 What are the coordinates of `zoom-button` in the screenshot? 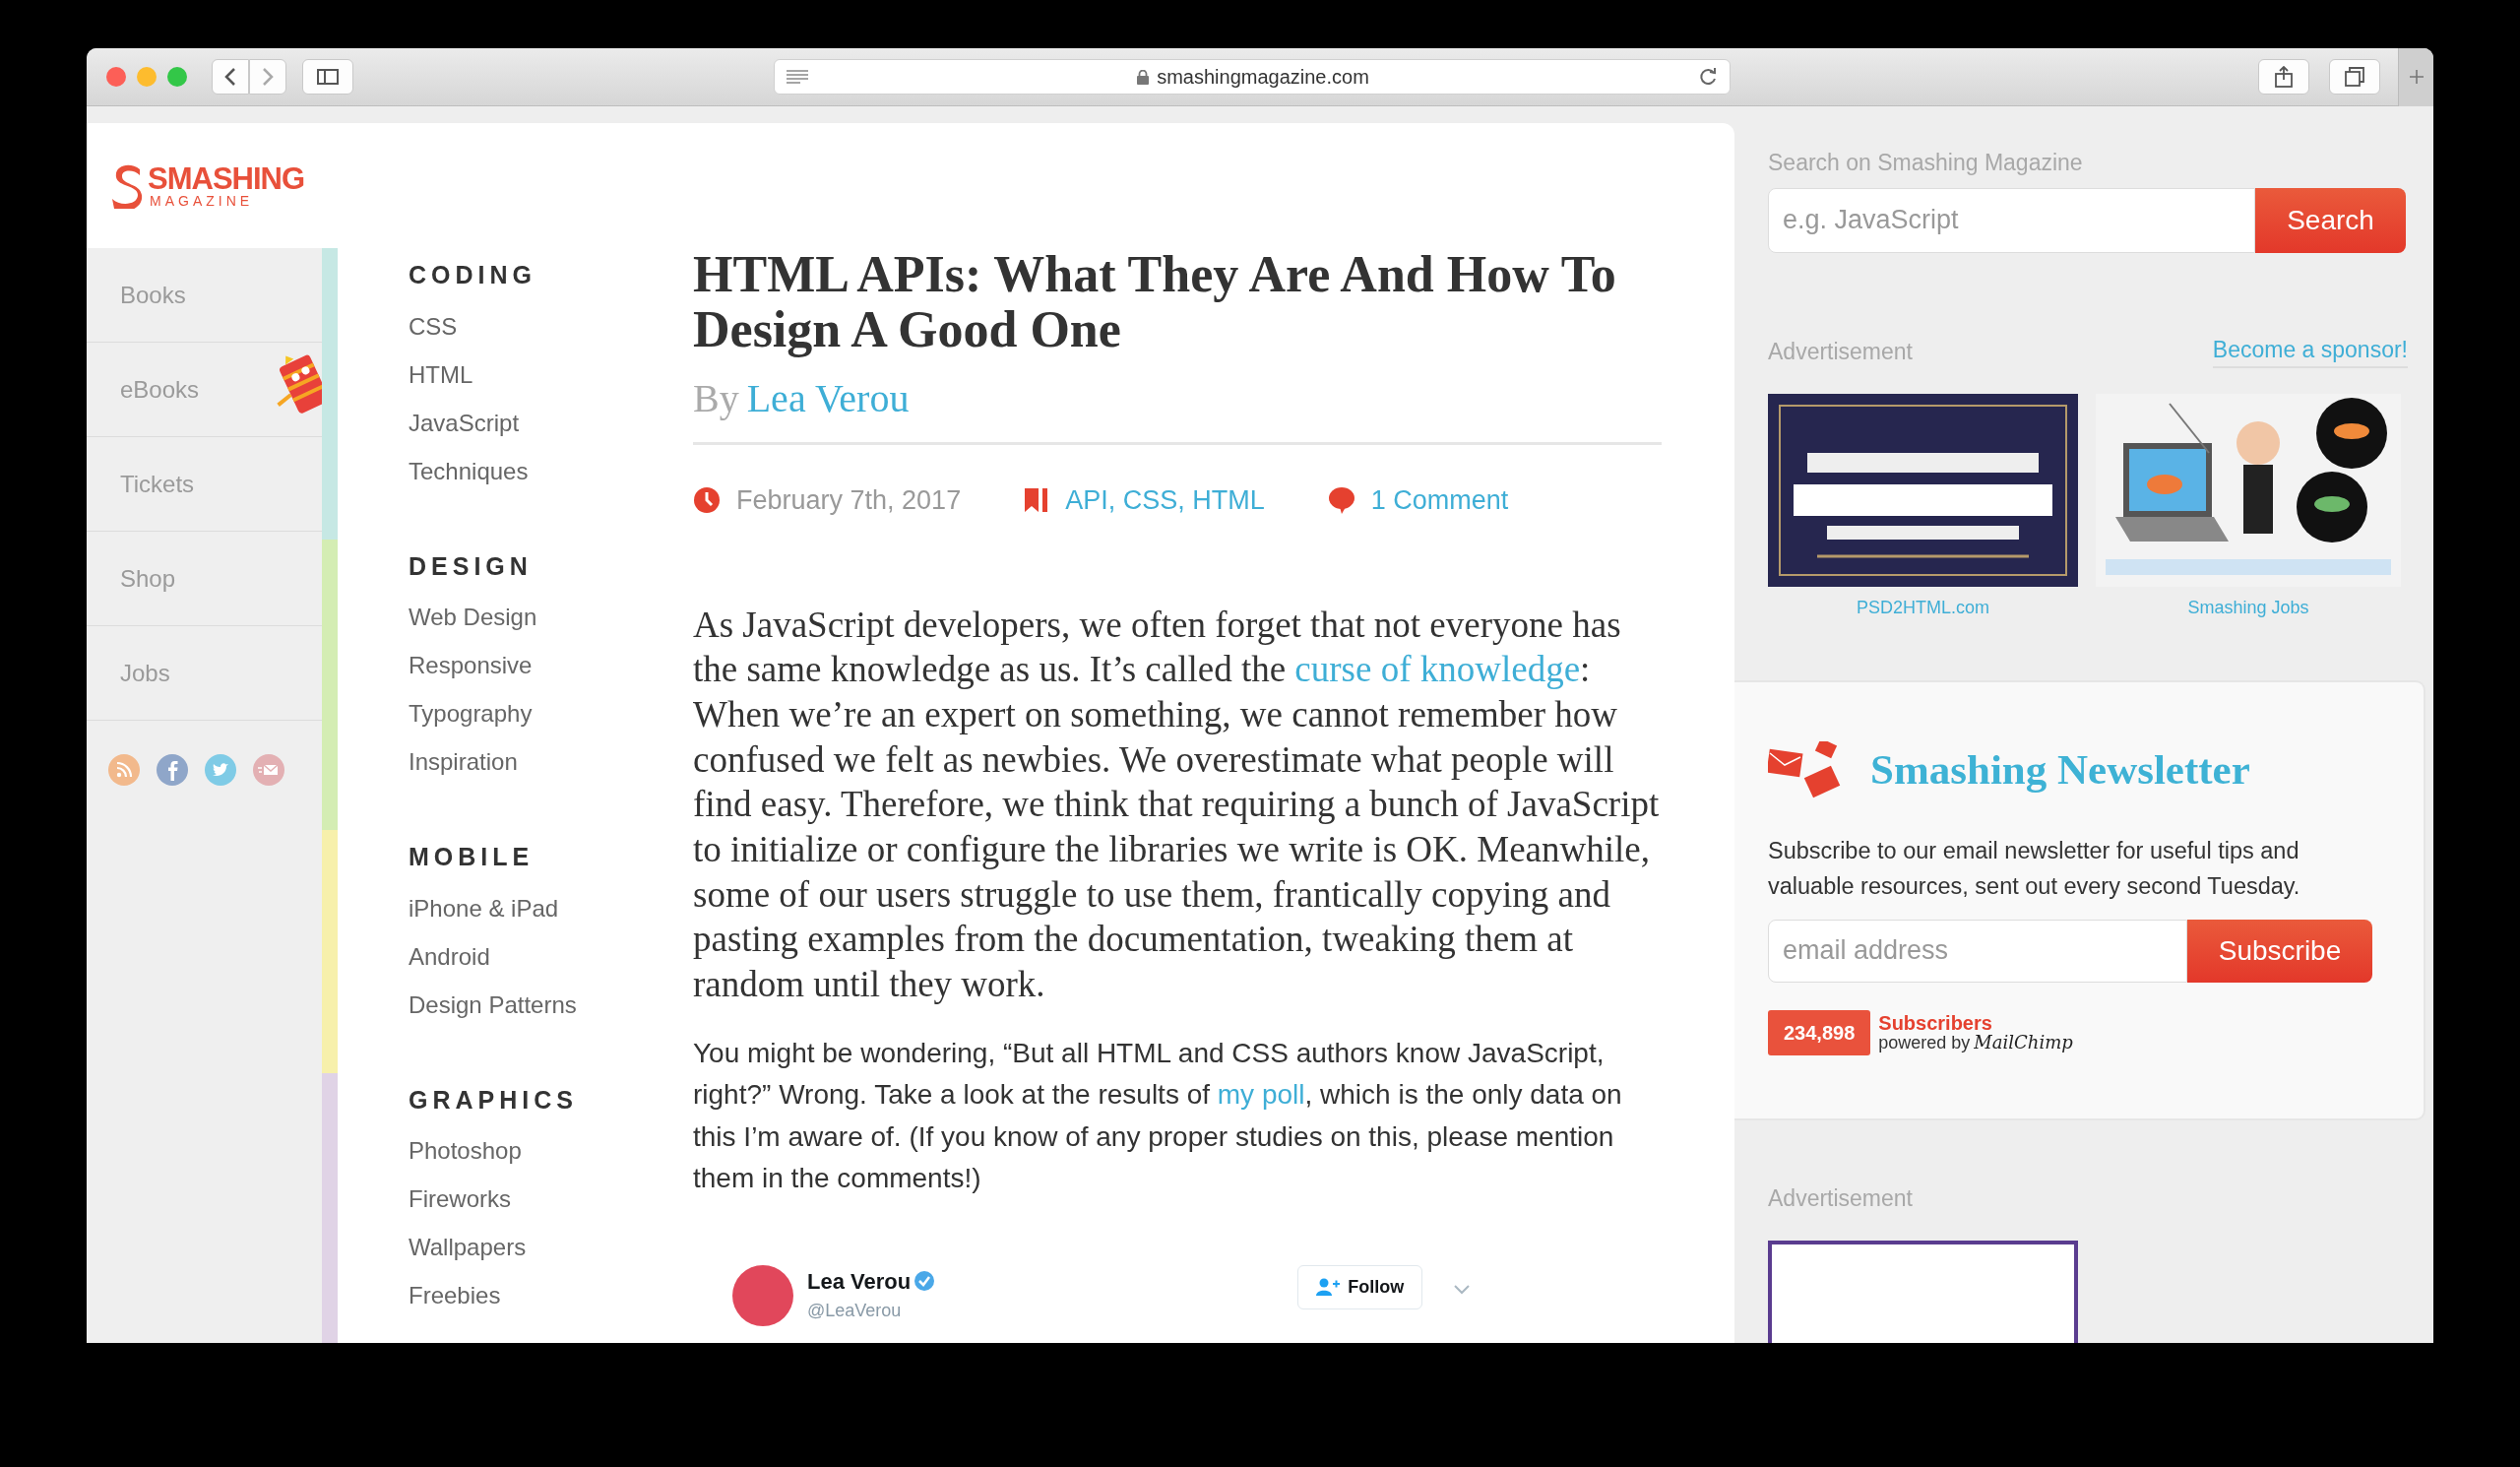 It's located at (177, 77).